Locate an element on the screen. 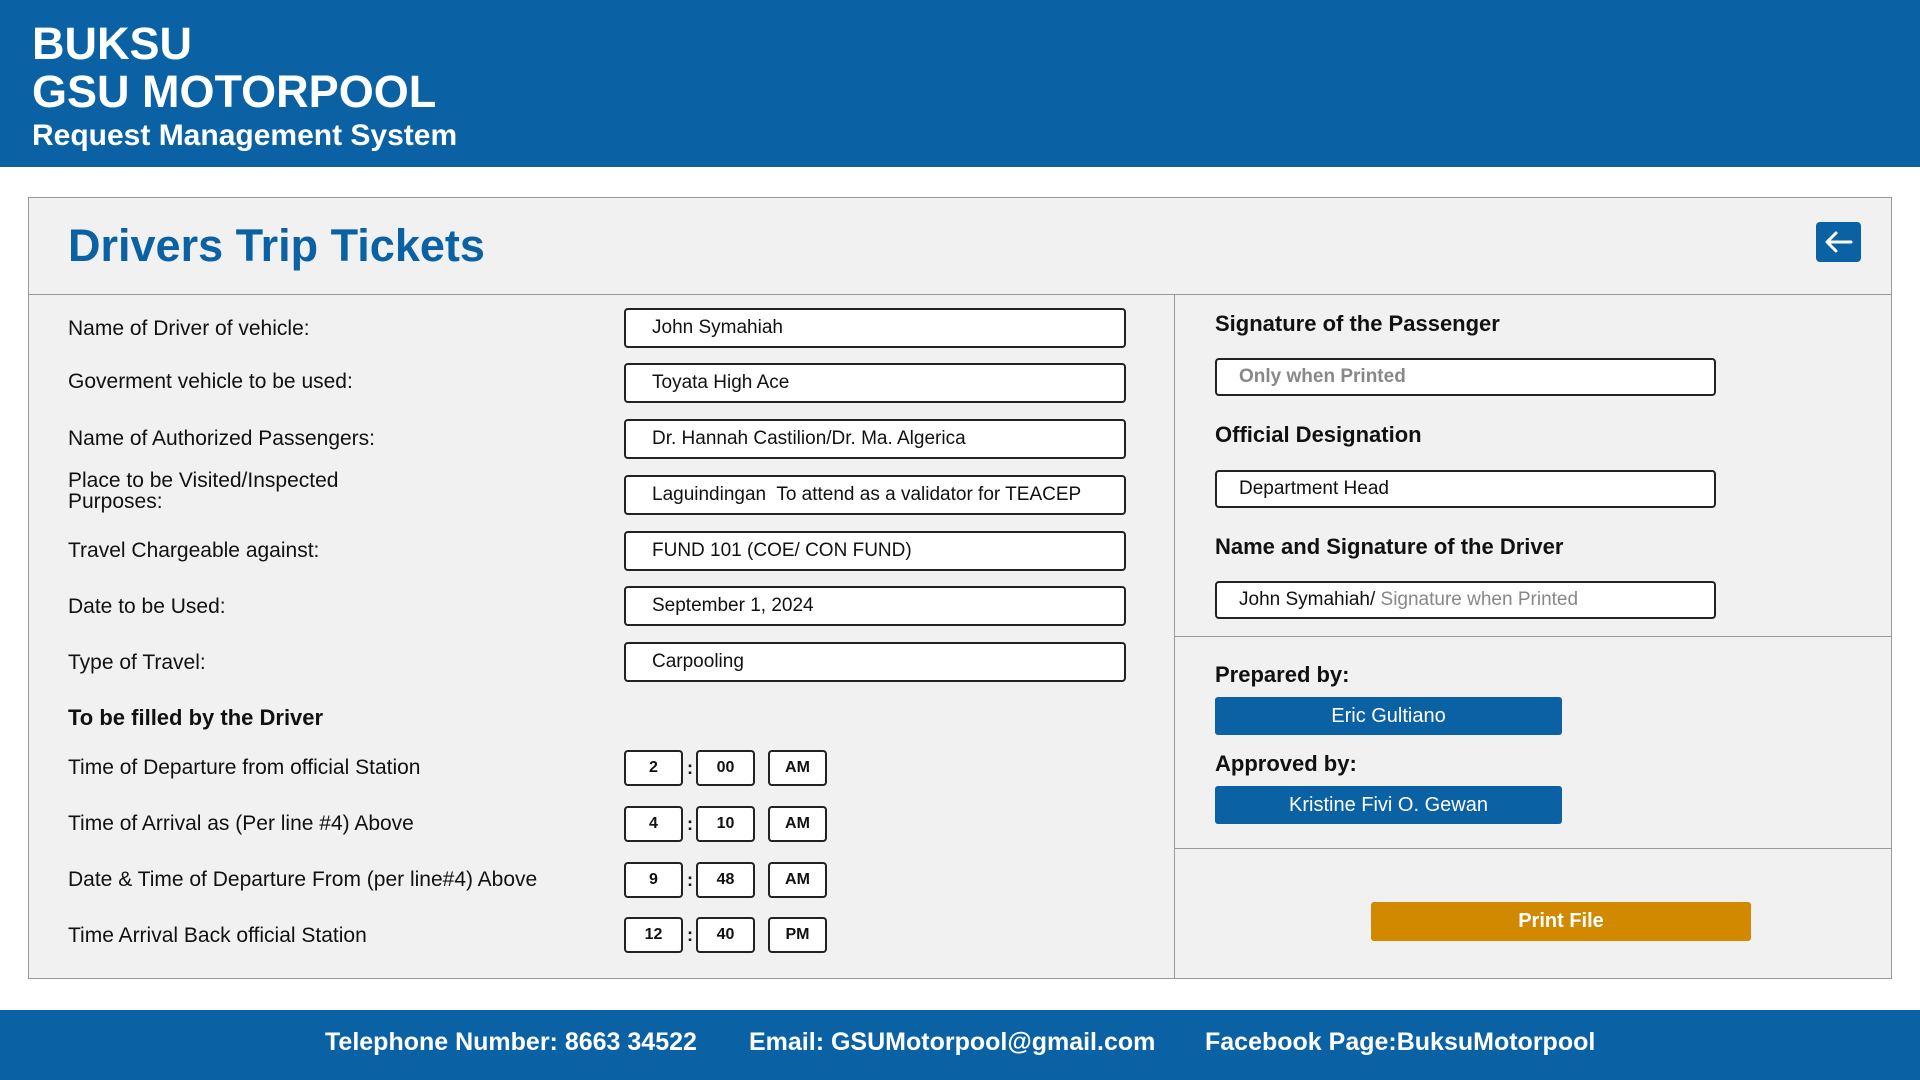  prepared-by-label: Prepared by: is located at coordinates (1282, 674).